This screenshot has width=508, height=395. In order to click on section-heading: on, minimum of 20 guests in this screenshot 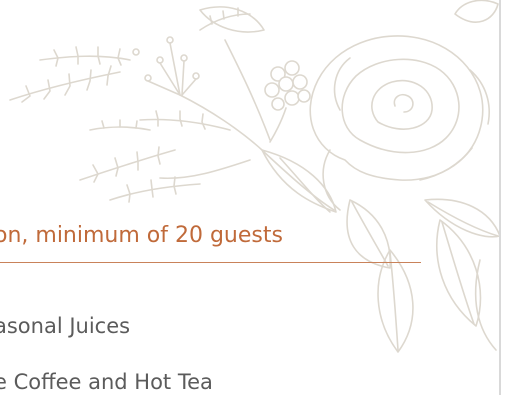, I will do `click(141, 235)`.